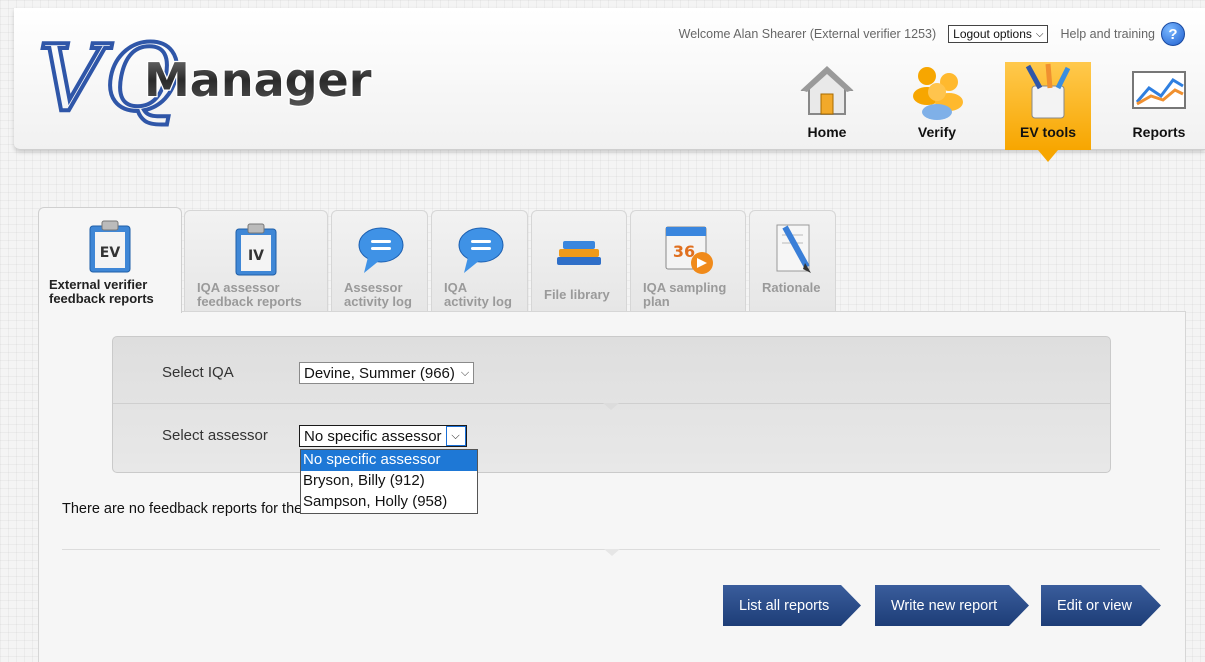 The width and height of the screenshot is (1205, 662). Describe the element at coordinates (827, 132) in the screenshot. I see `nav-home-label: Home` at that location.